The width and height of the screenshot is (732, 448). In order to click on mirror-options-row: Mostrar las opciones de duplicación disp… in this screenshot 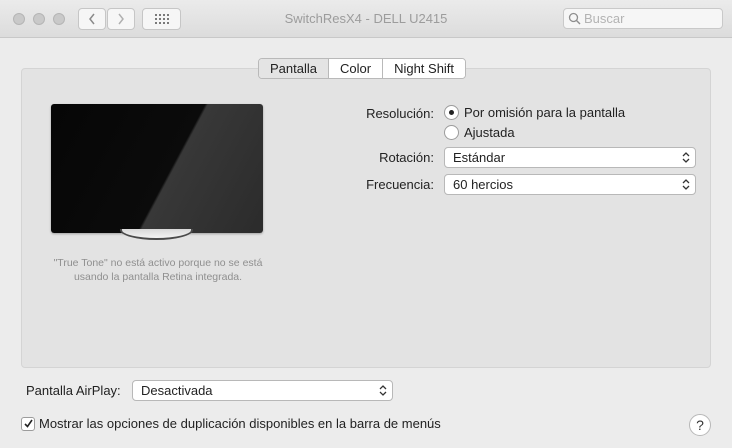, I will do `click(231, 423)`.